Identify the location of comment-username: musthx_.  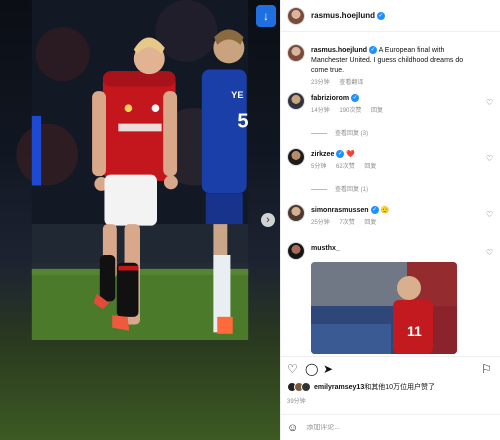
(325, 248).